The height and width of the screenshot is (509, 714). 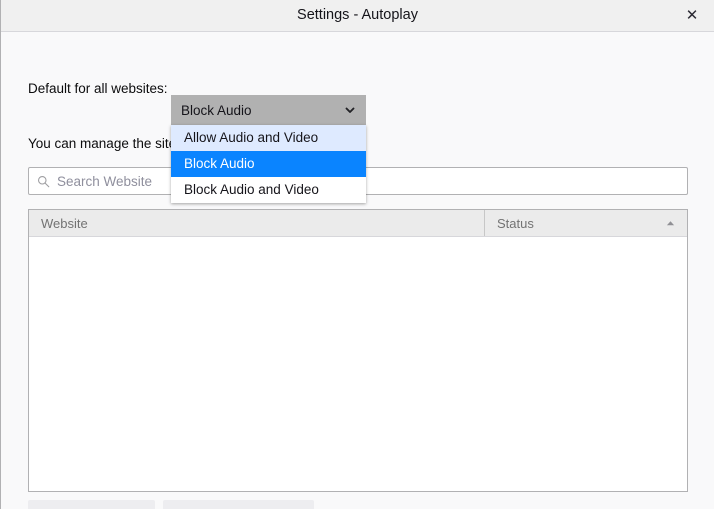 What do you see at coordinates (44, 181) in the screenshot?
I see `search-icon` at bounding box center [44, 181].